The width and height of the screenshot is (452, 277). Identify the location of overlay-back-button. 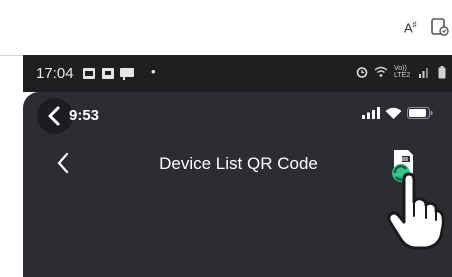
(55, 116).